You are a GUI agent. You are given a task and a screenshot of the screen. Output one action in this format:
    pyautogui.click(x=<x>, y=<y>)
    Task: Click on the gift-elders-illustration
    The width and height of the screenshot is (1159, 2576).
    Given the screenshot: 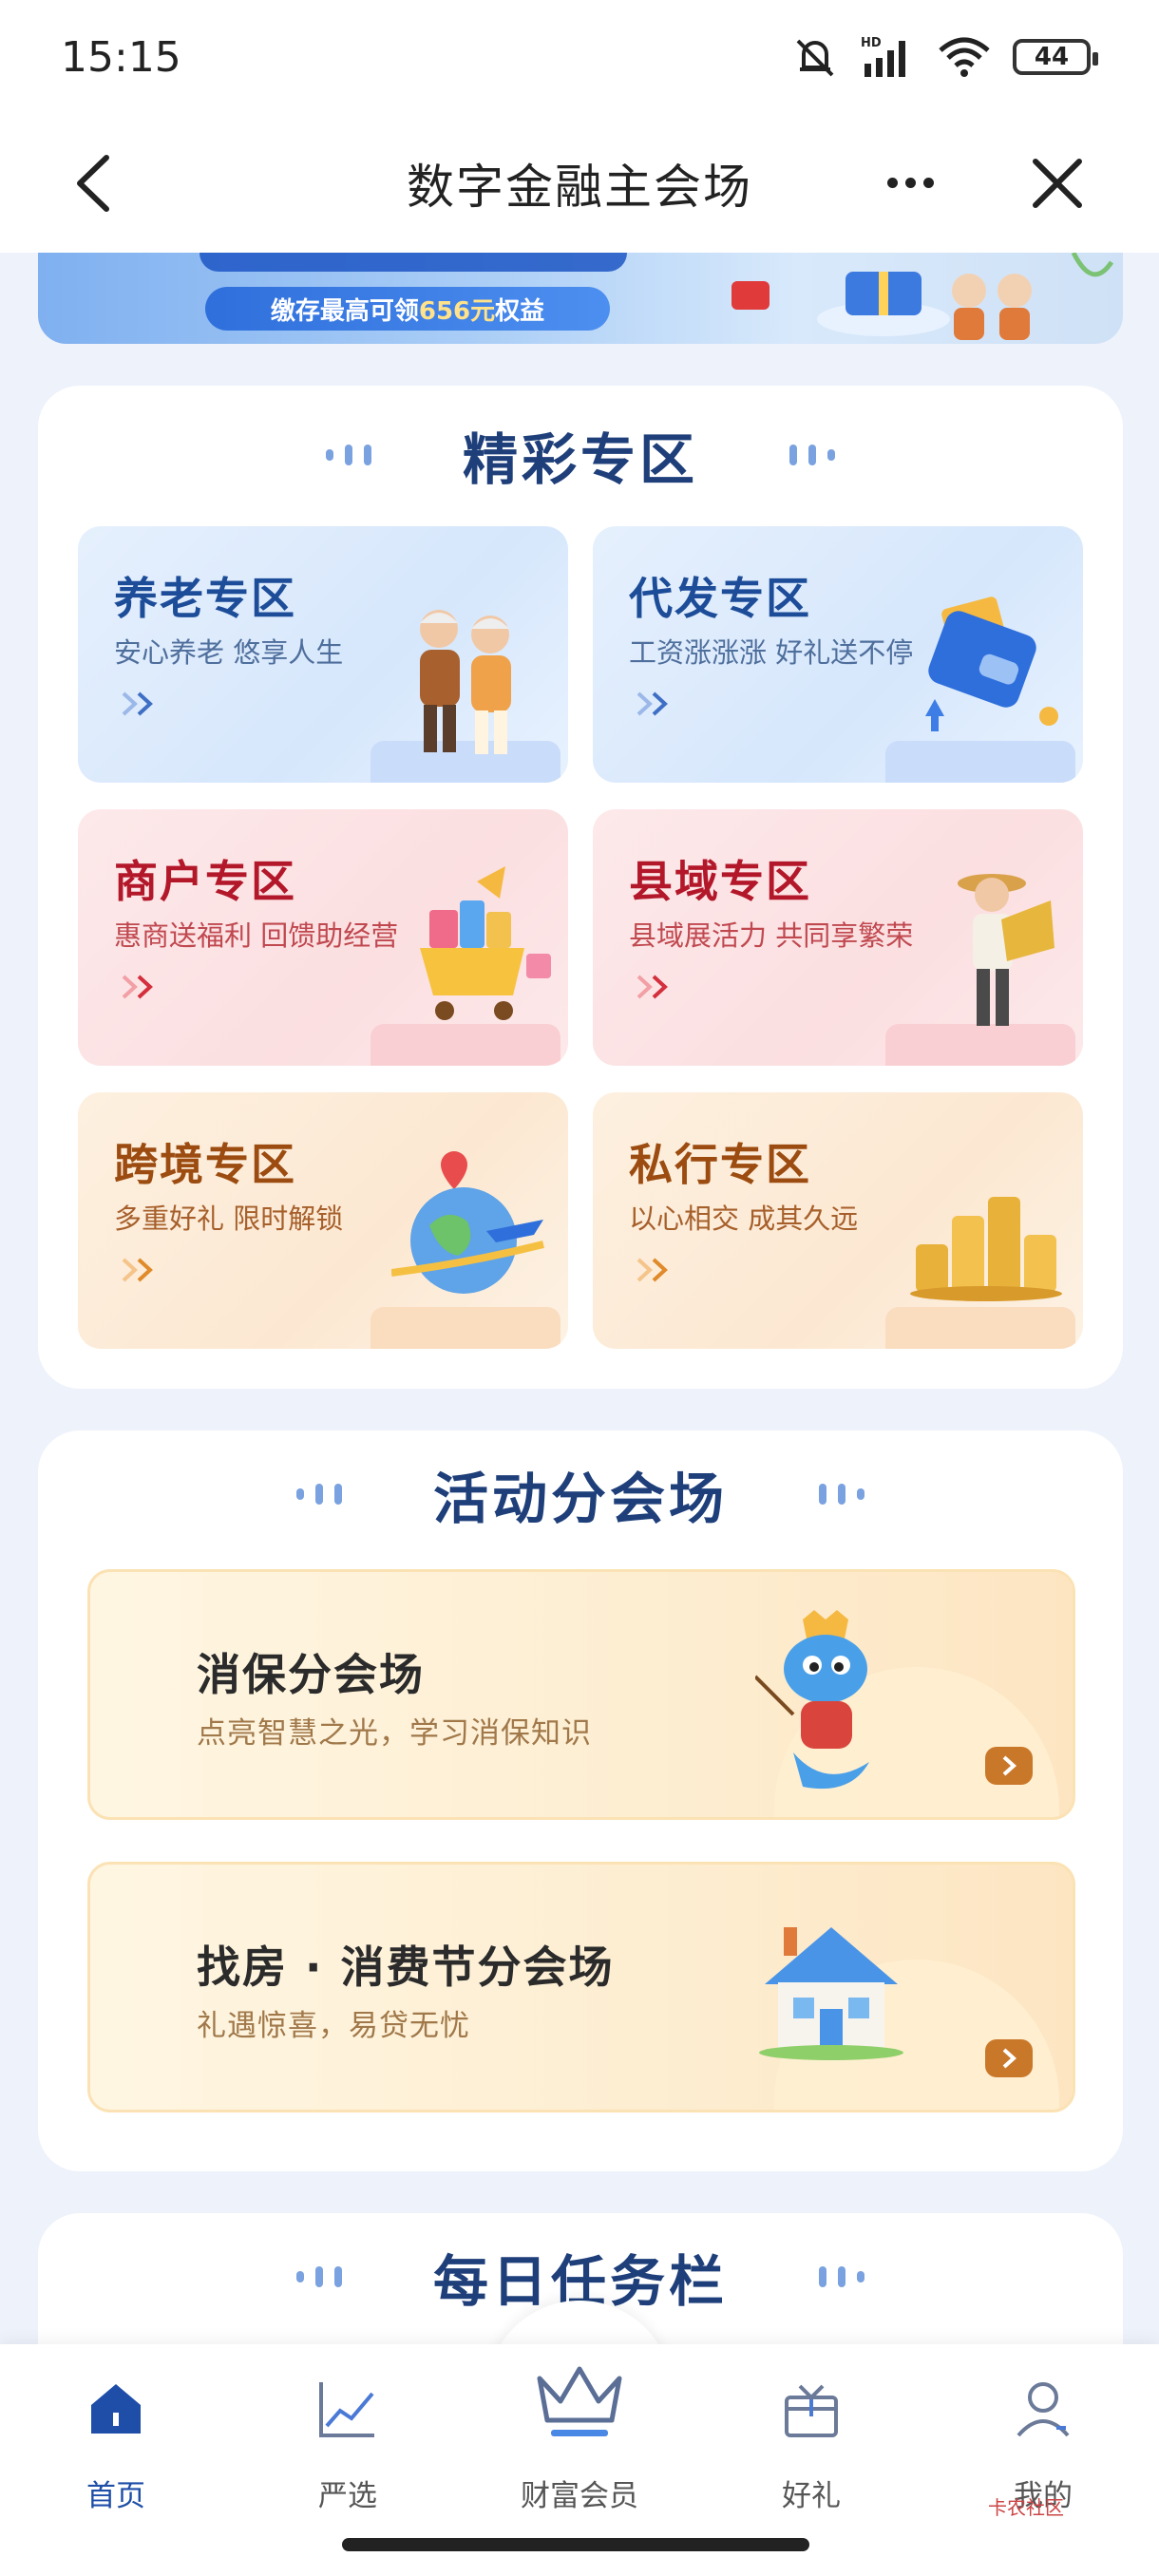 What is the action you would take?
    pyautogui.click(x=923, y=296)
    